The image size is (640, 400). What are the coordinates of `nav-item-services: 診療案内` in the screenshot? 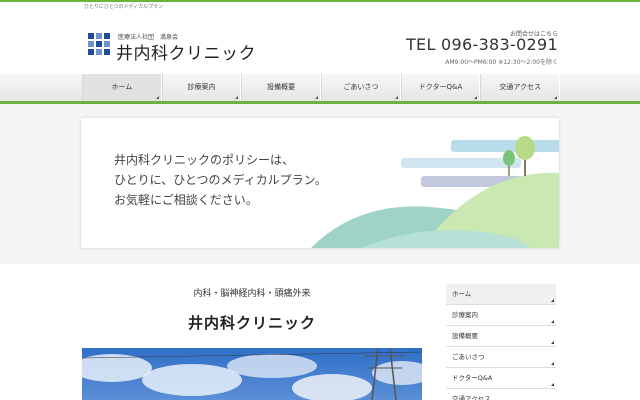 It's located at (201, 87).